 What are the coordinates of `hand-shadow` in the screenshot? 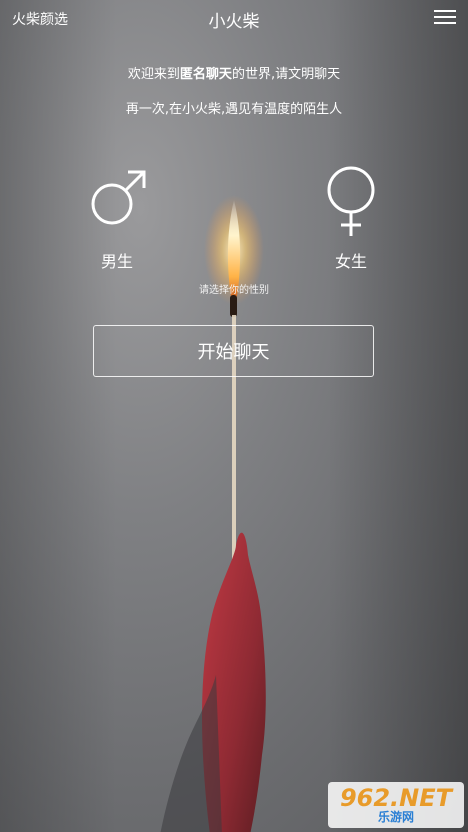 It's located at (191, 753).